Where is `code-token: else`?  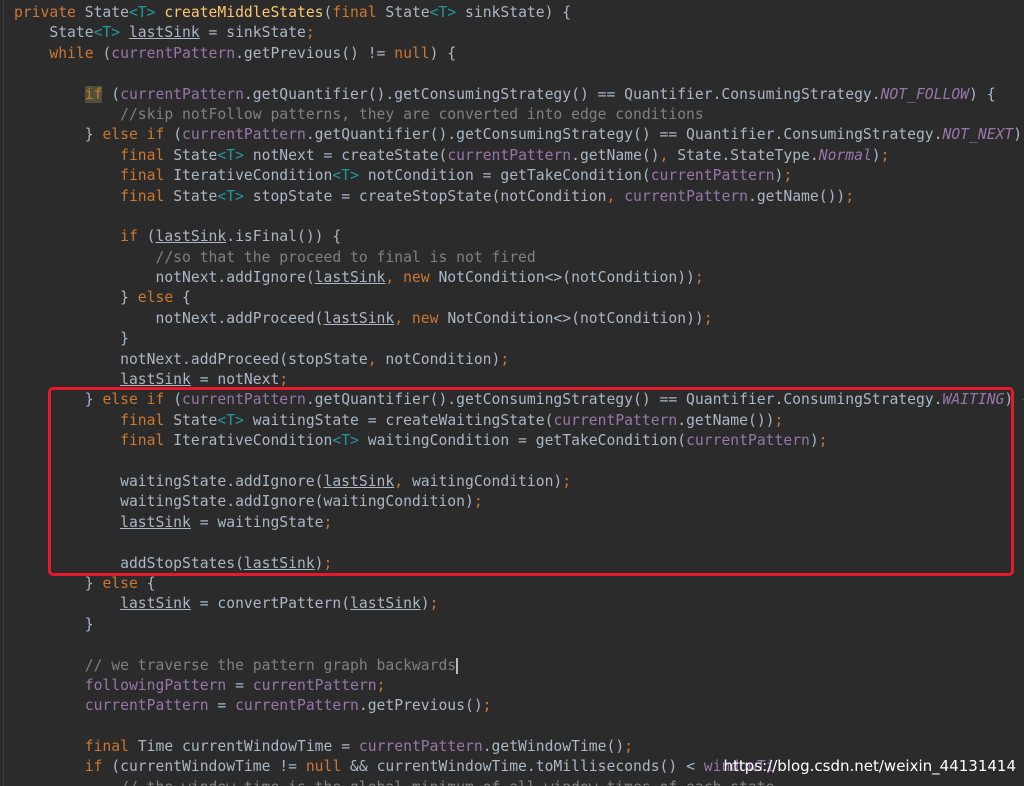
code-token: else is located at coordinates (124, 583).